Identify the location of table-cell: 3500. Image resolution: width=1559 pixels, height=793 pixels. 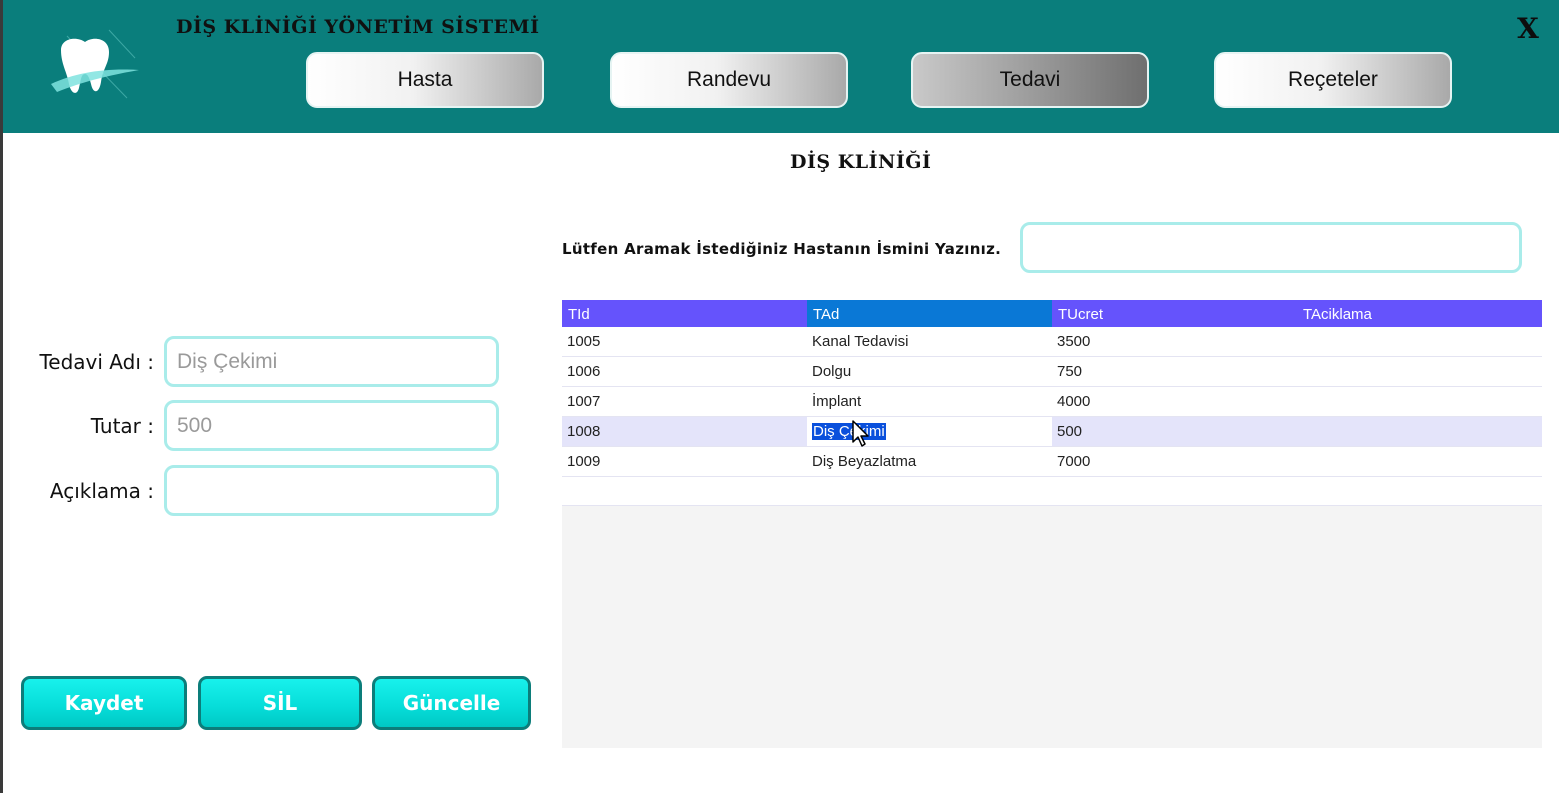
(1174, 341).